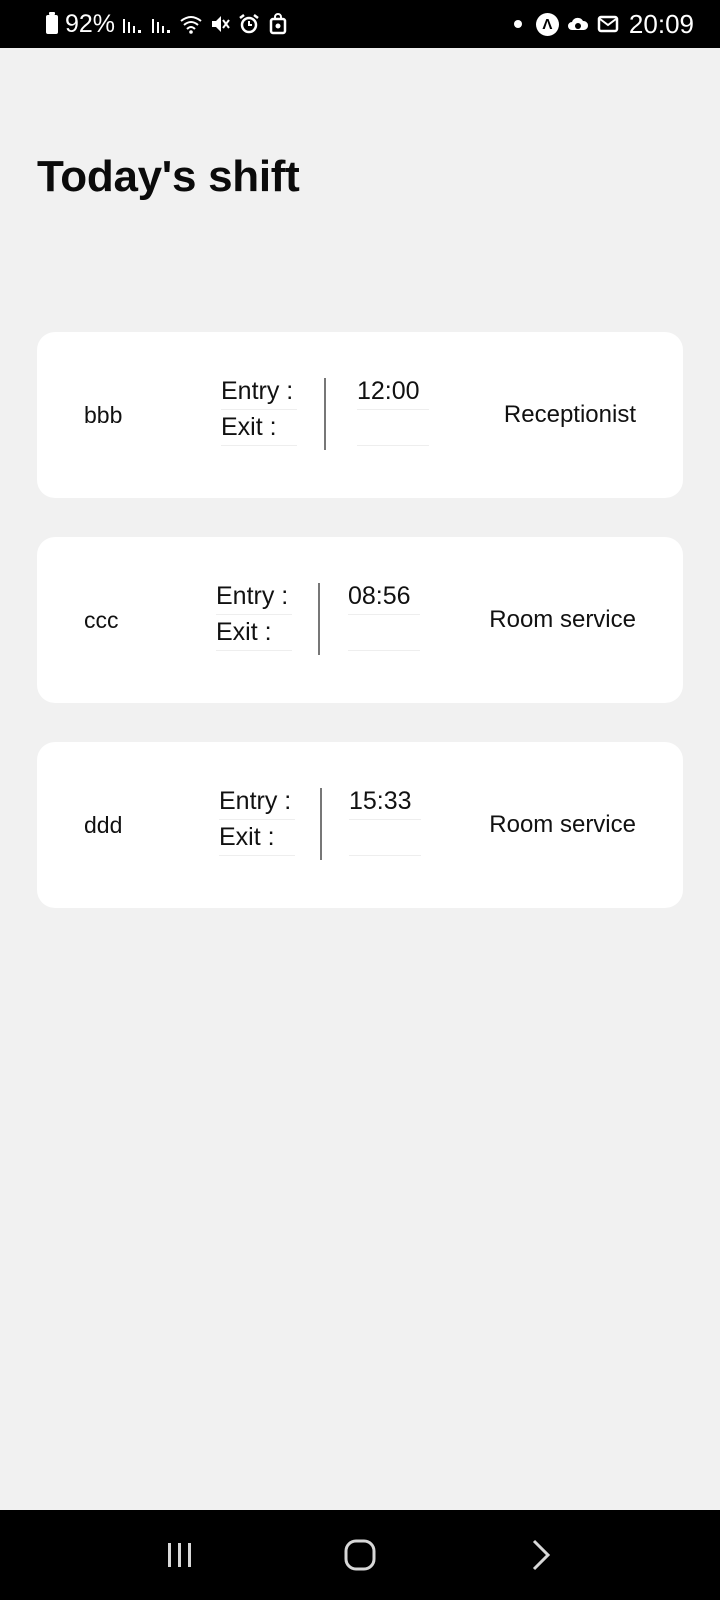  What do you see at coordinates (168, 176) in the screenshot?
I see `page-title: Today's shift` at bounding box center [168, 176].